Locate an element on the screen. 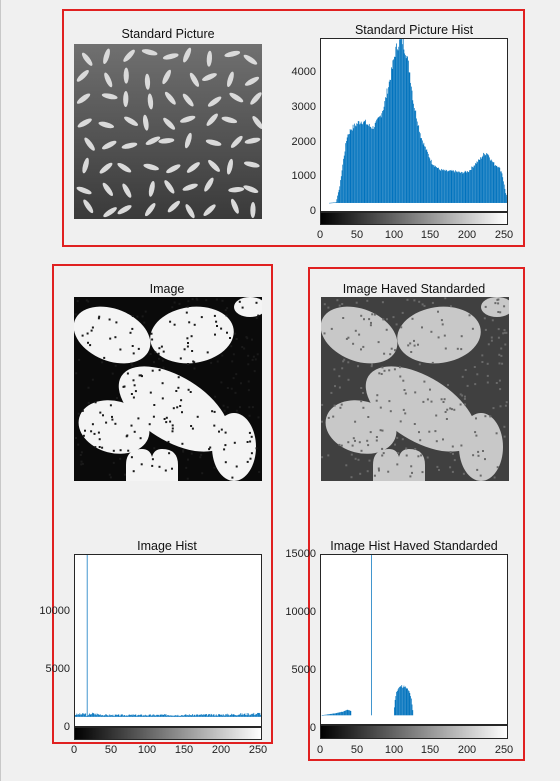 The height and width of the screenshot is (781, 560). image-hist-standardized-colorbar is located at coordinates (414, 732).